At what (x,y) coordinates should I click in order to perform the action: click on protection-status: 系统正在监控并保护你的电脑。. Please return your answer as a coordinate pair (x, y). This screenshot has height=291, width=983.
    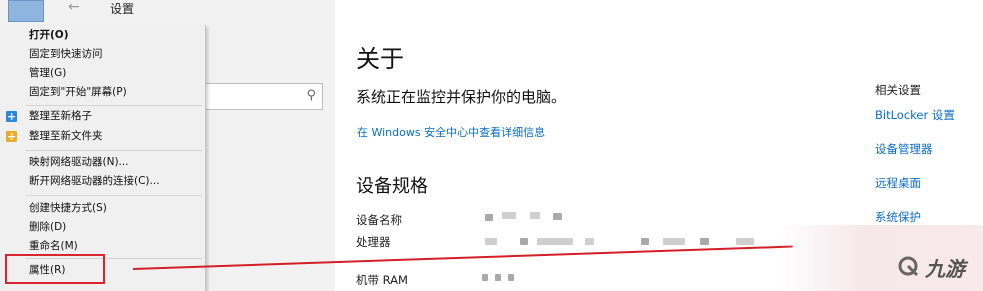
    Looking at the image, I should click on (461, 97).